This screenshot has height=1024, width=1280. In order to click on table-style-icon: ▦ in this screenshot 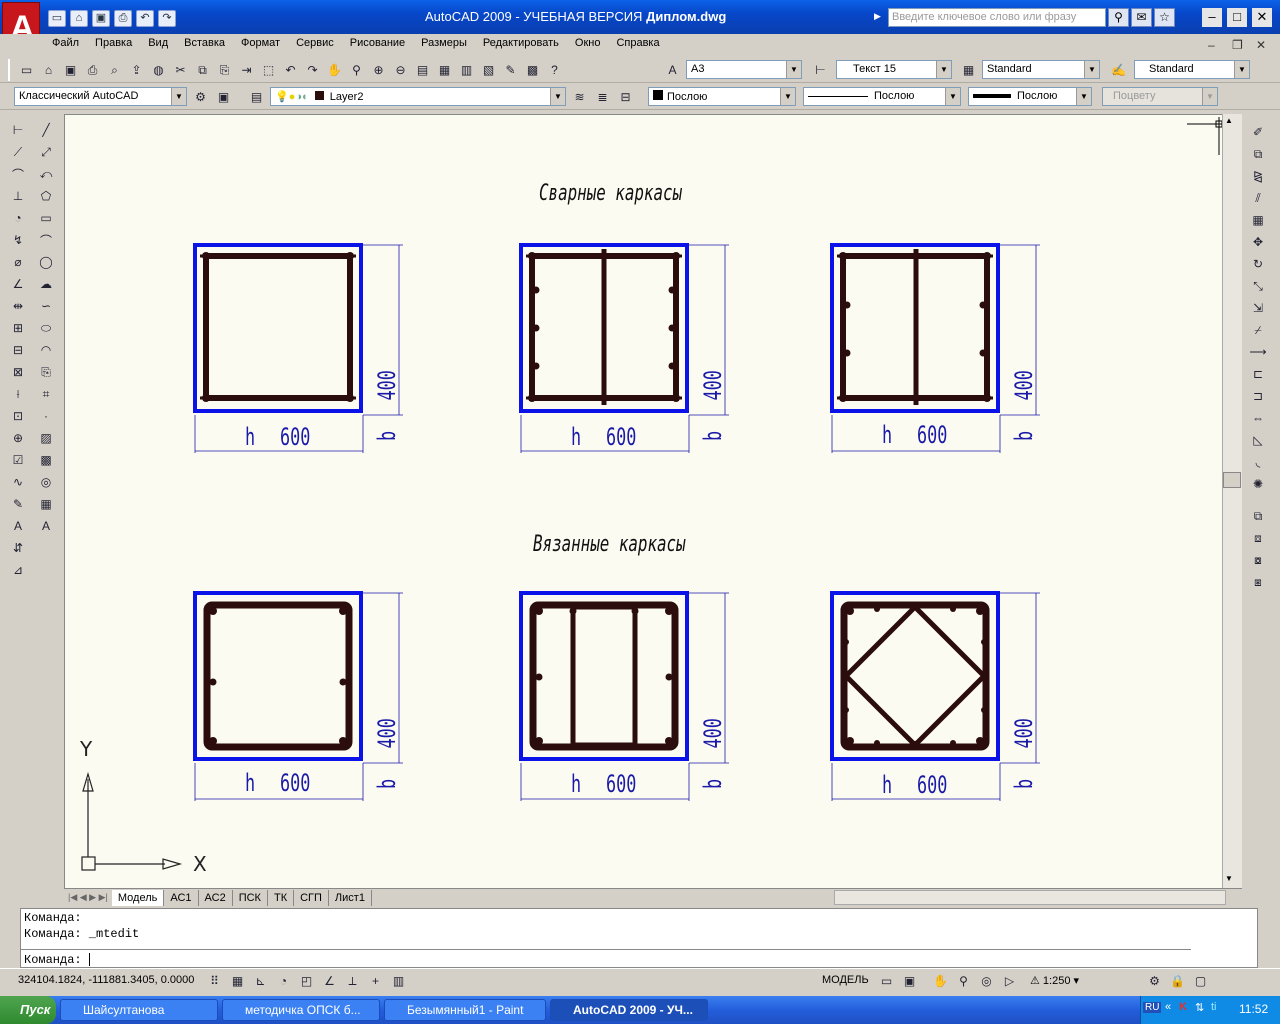, I will do `click(968, 70)`.